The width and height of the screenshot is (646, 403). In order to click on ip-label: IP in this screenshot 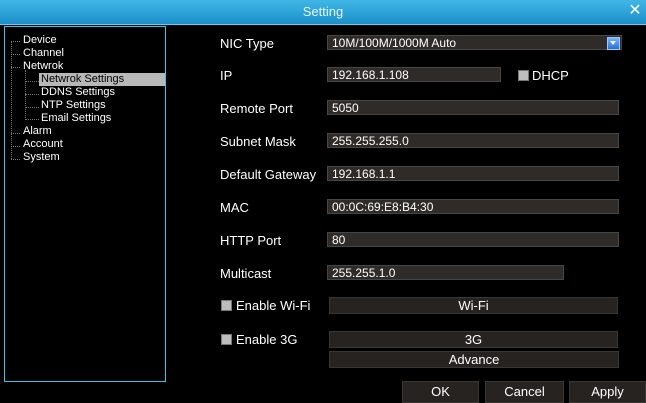, I will do `click(226, 75)`.